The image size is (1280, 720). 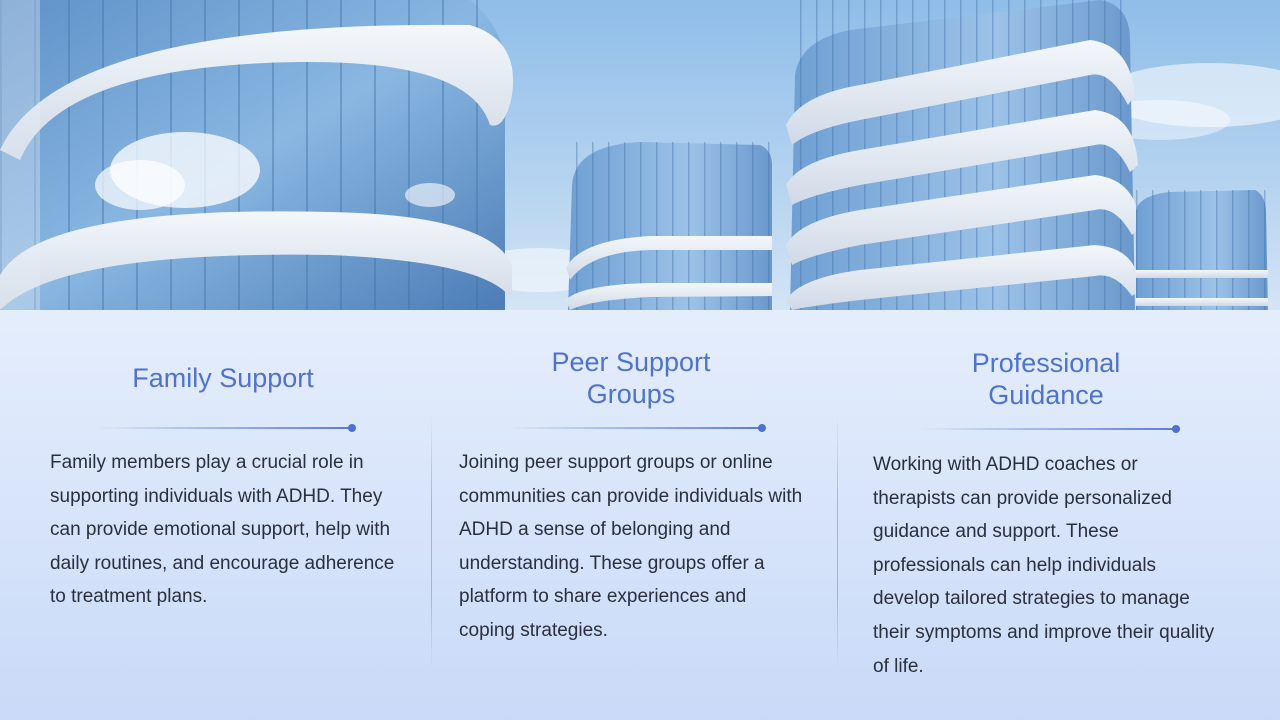 What do you see at coordinates (226, 428) in the screenshot?
I see `family-support-accent-line` at bounding box center [226, 428].